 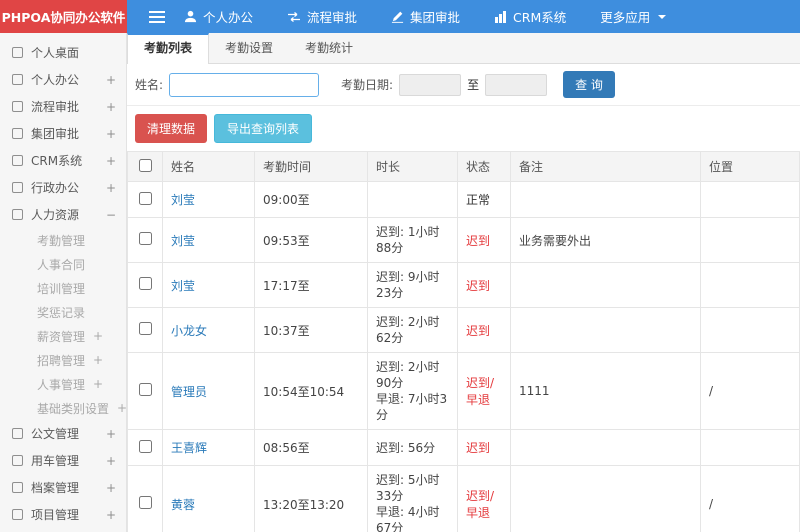 I want to click on date-to-input, so click(x=516, y=84).